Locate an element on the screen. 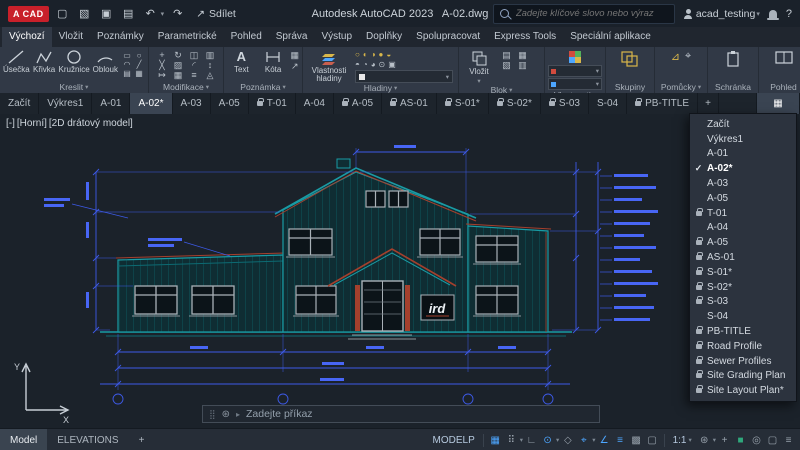 This screenshot has width=800, height=450. trim-tool-icon: ╳ is located at coordinates (162, 65).